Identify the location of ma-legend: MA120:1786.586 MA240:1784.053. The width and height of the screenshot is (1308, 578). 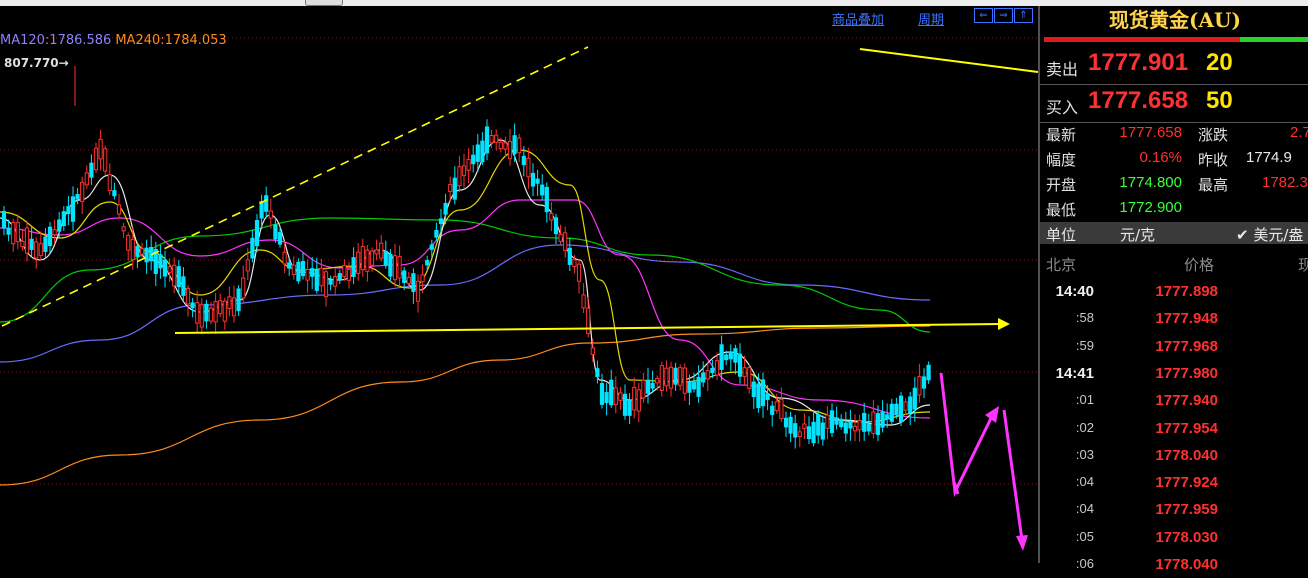
(113, 40).